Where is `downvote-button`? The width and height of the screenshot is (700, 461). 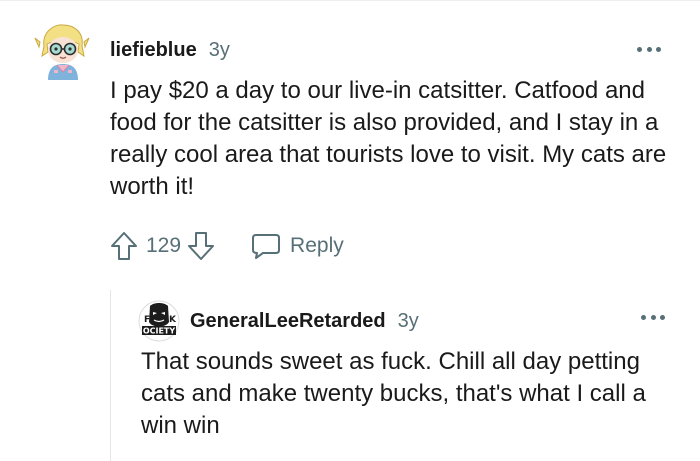
downvote-button is located at coordinates (201, 246).